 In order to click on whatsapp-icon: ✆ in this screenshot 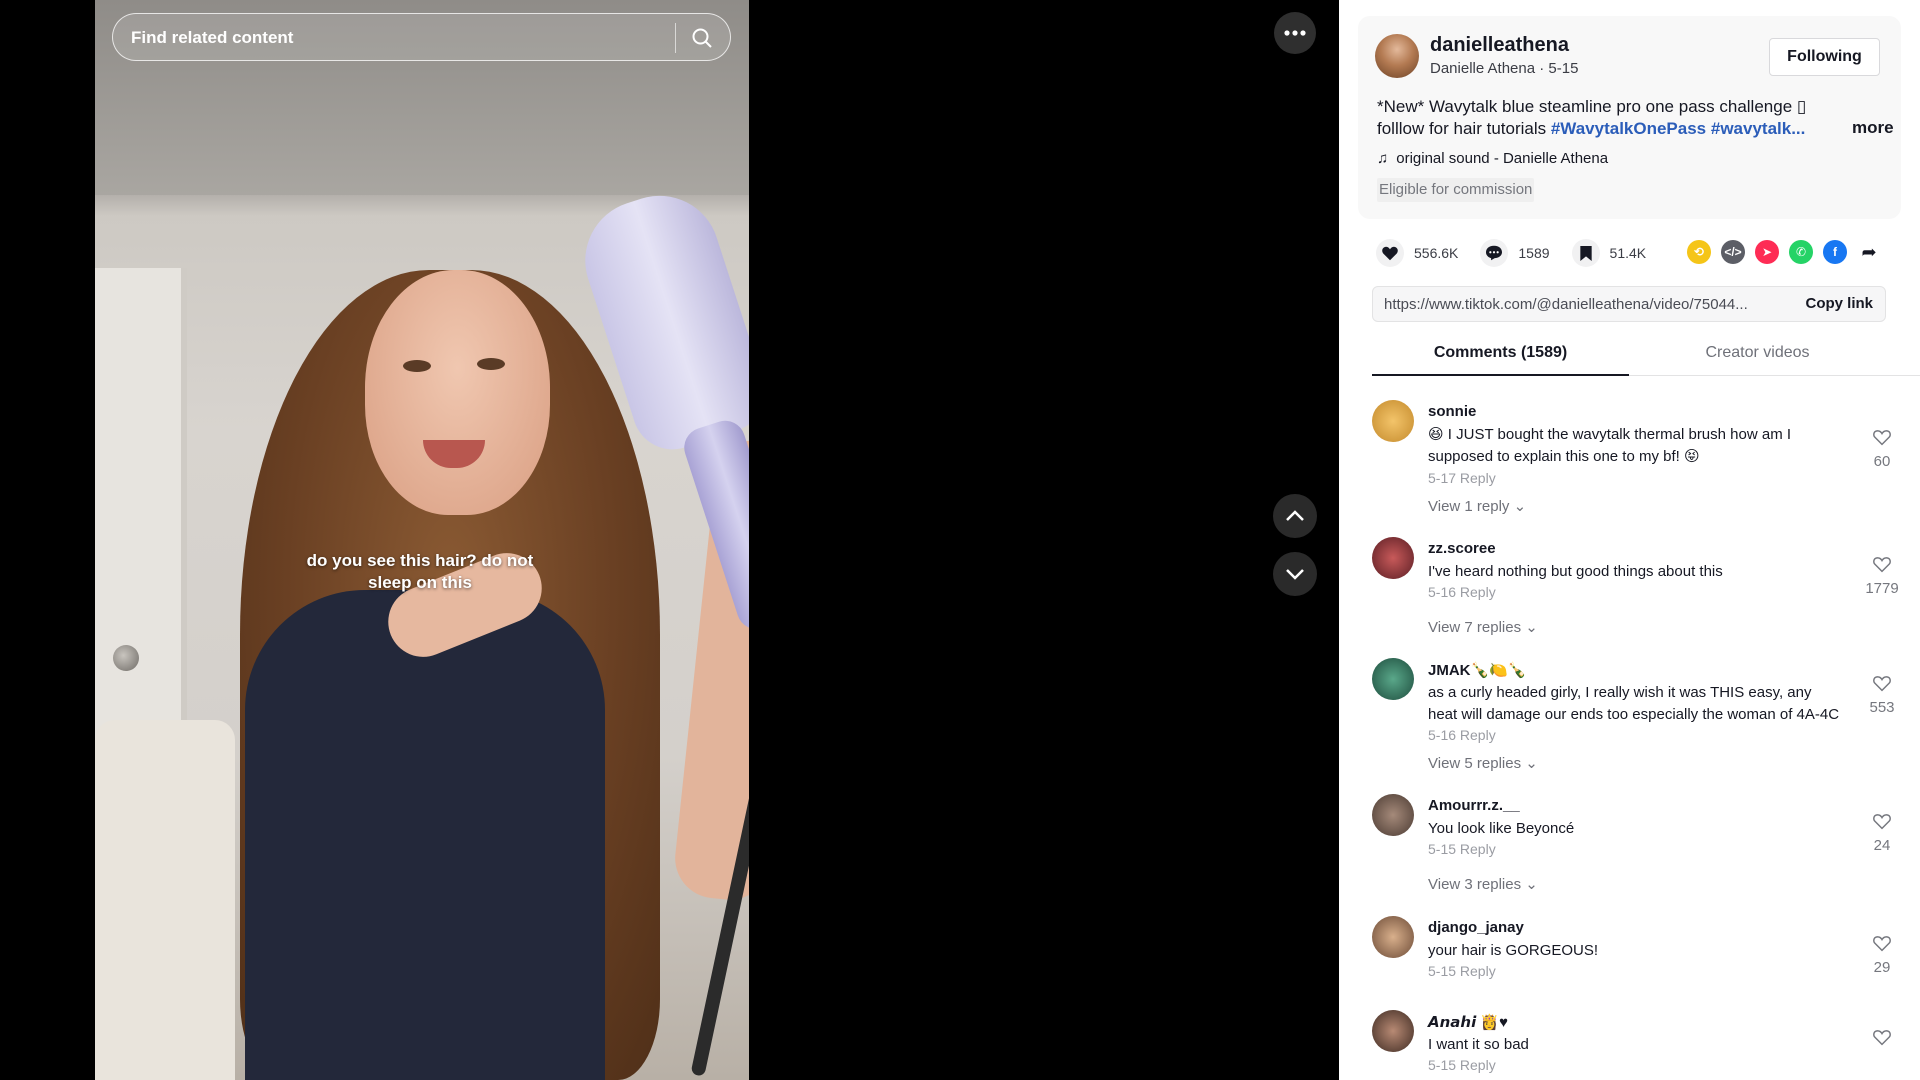, I will do `click(1801, 252)`.